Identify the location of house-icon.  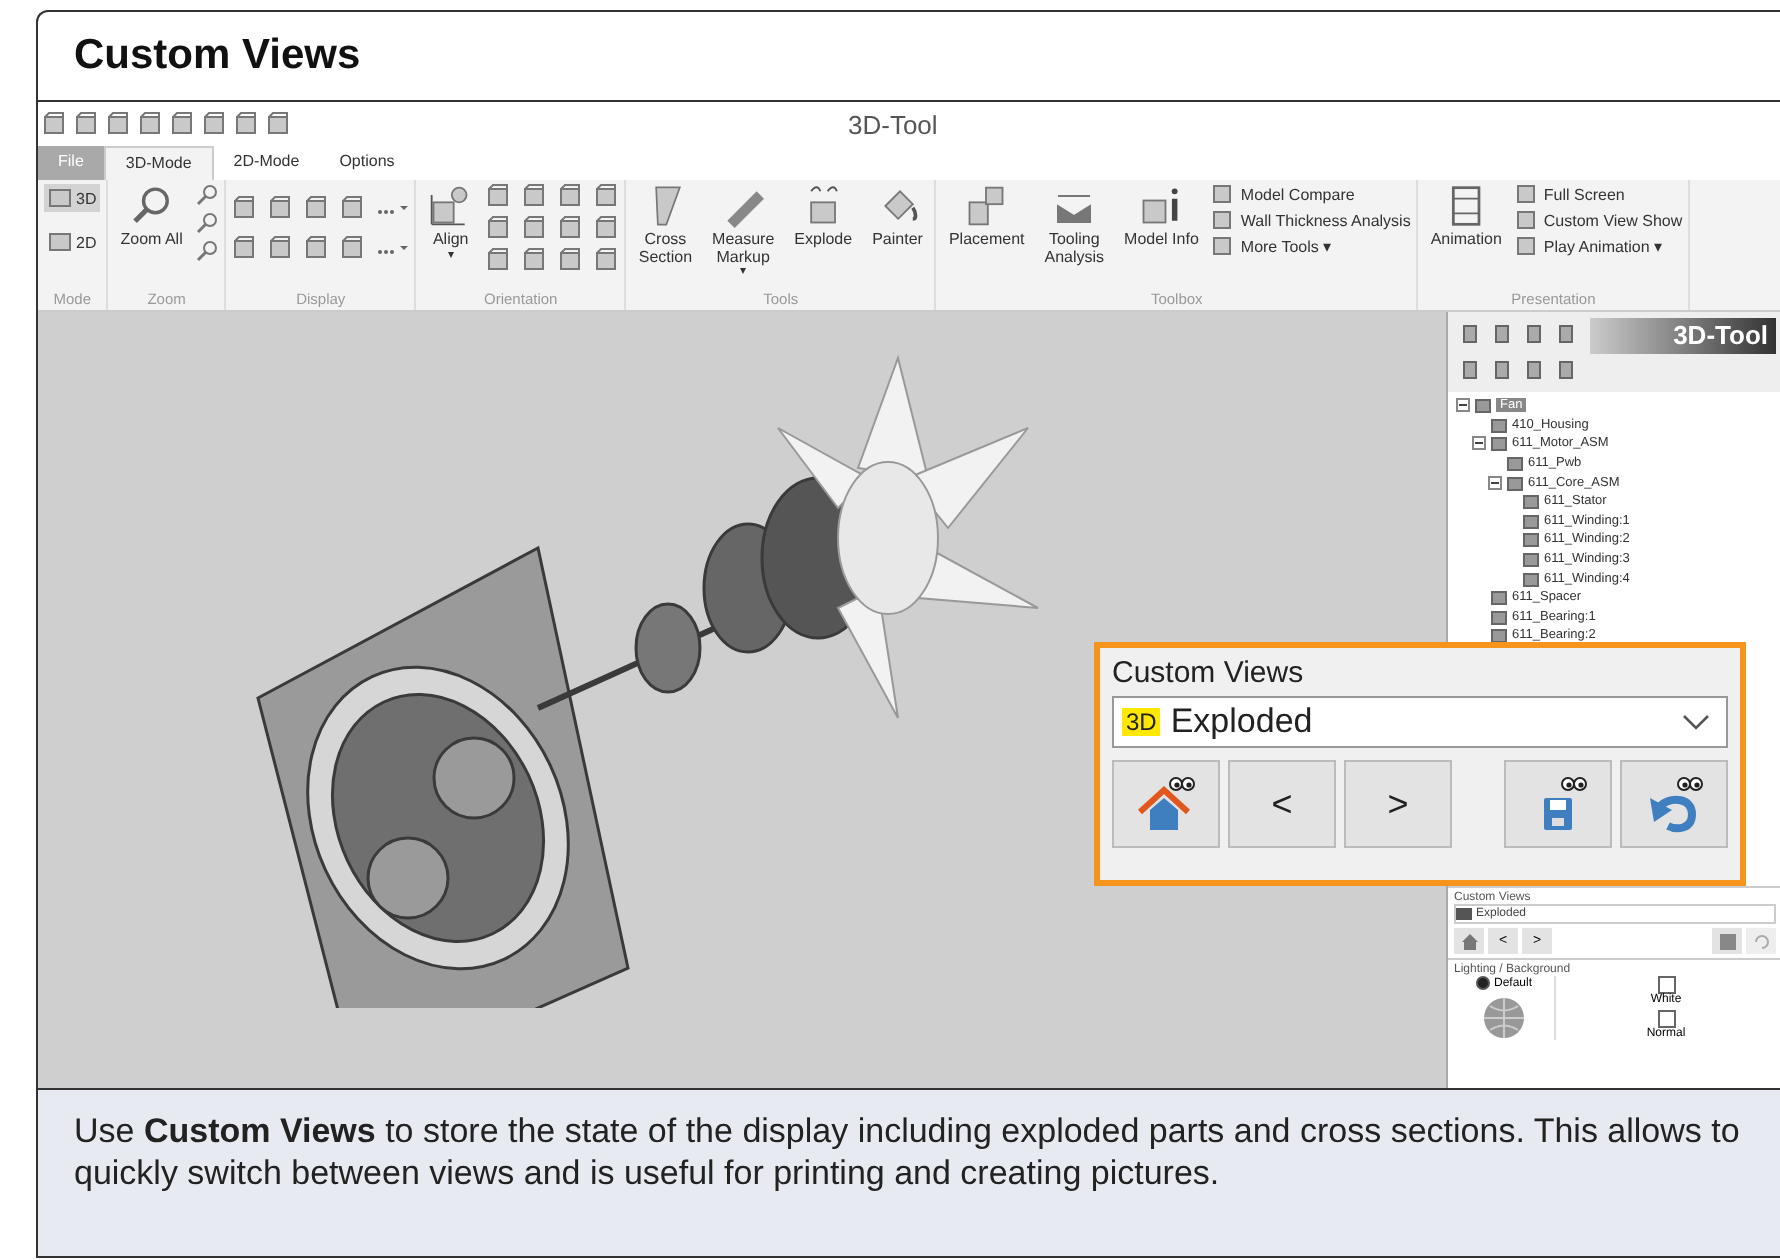
(1469, 941).